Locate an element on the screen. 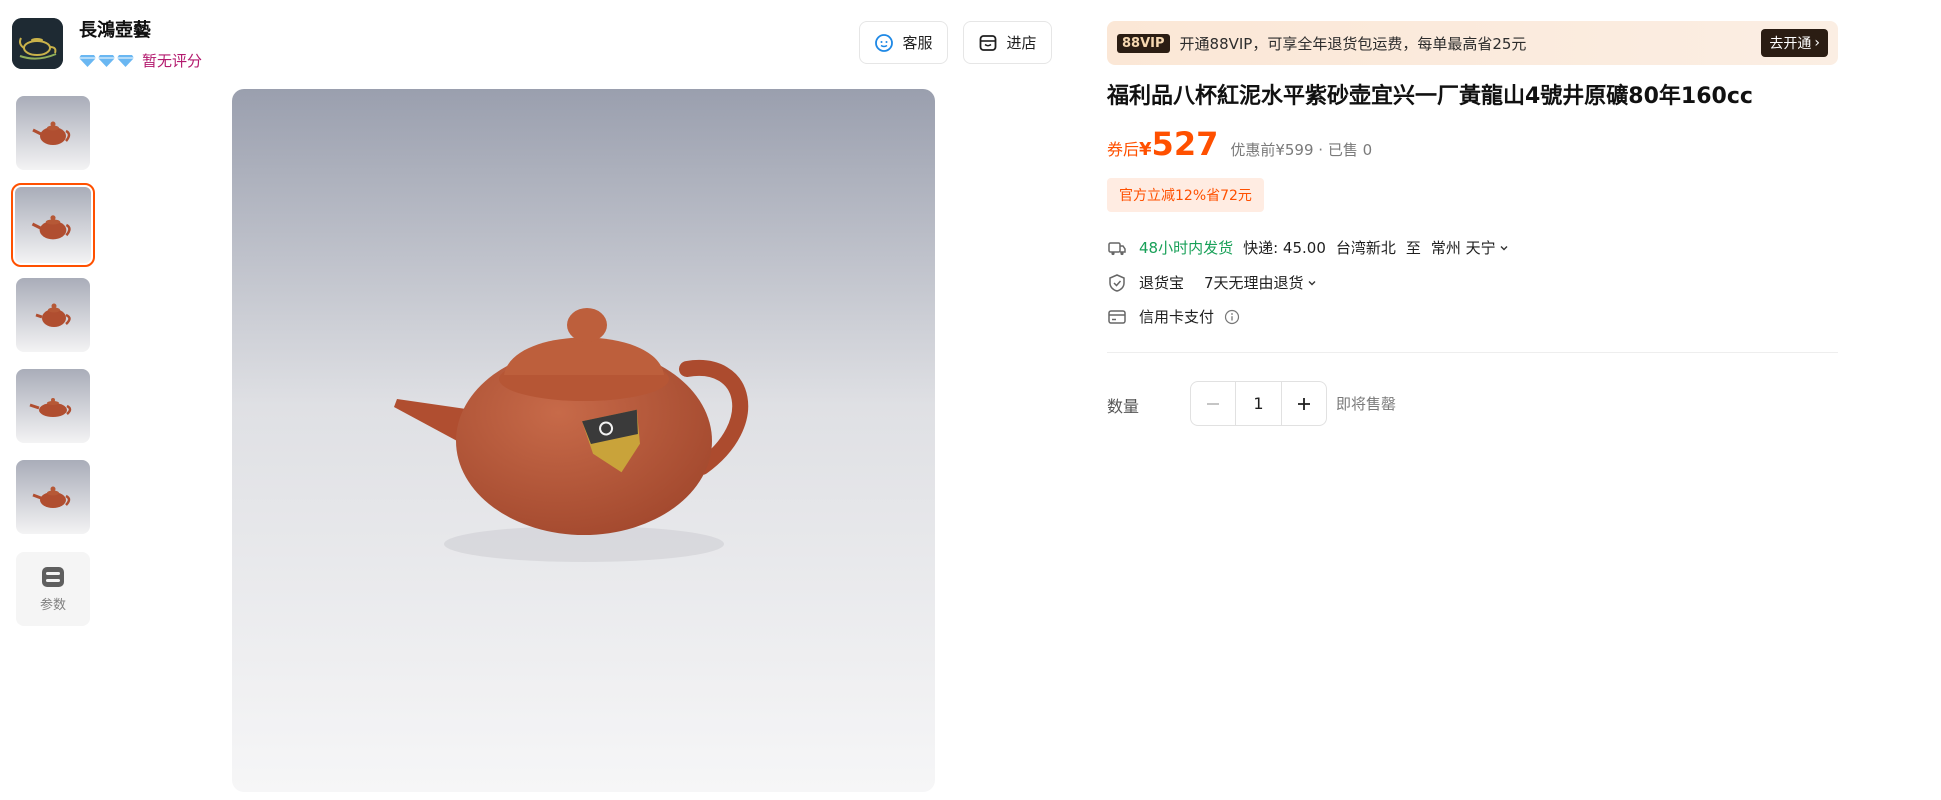 The width and height of the screenshot is (1941, 800). params-label: 参数 is located at coordinates (52, 605).